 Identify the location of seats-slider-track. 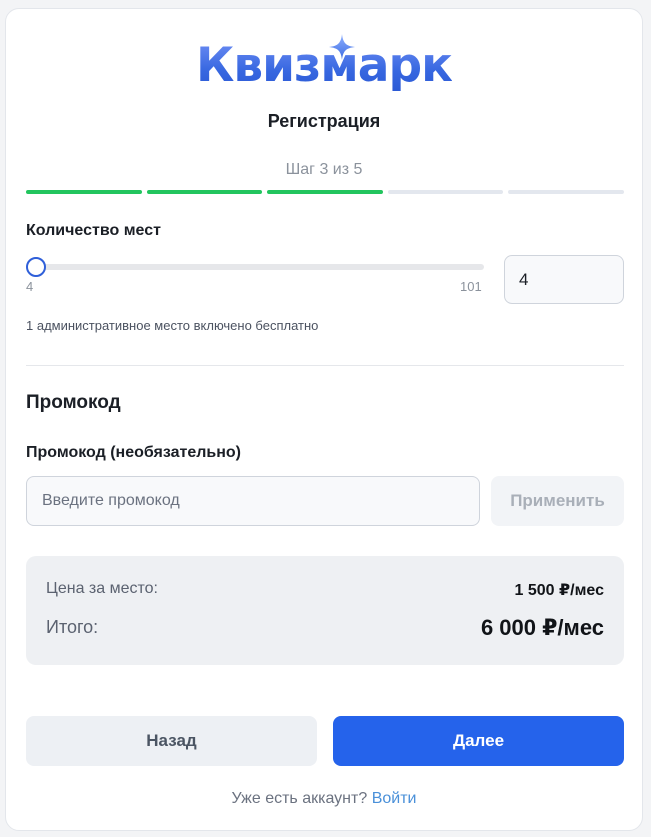
(255, 267).